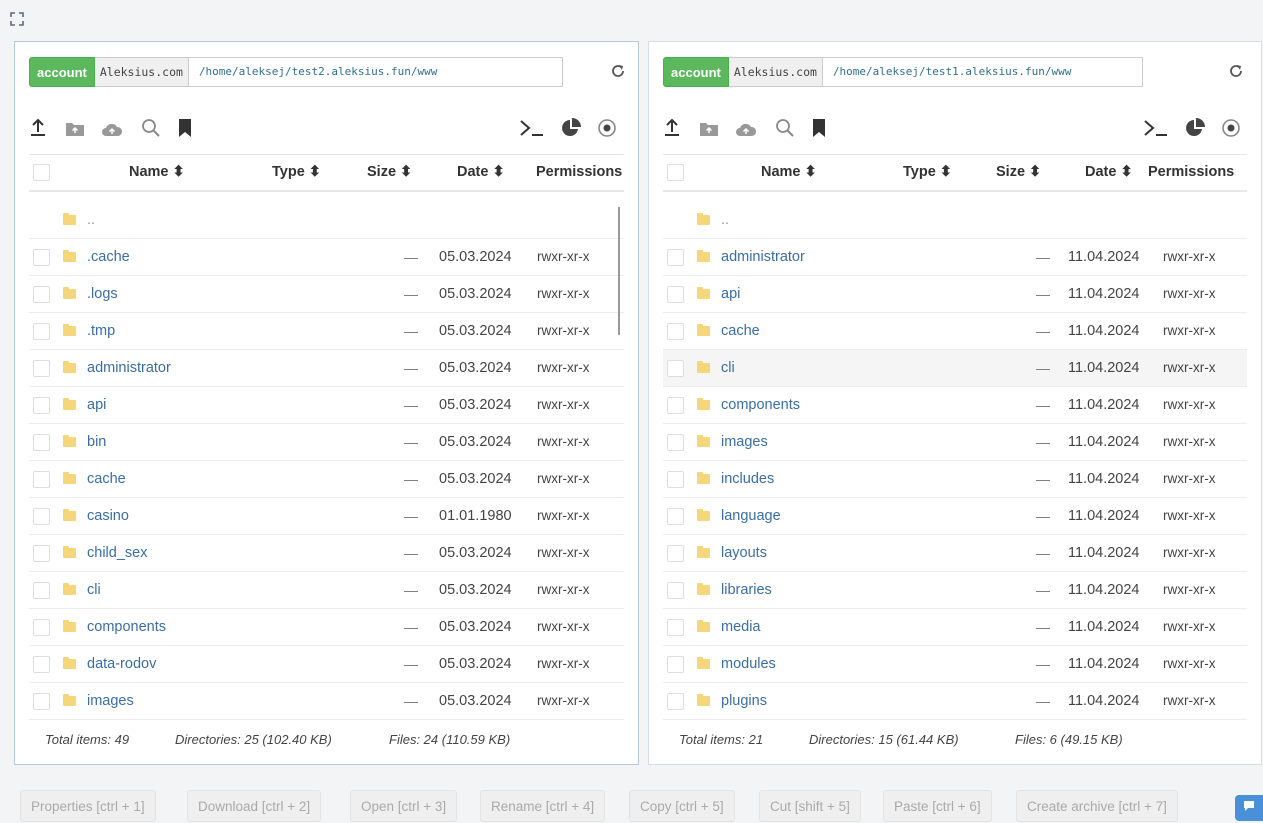 This screenshot has height=823, width=1263. Describe the element at coordinates (326, 553) in the screenshot. I see `table-row: child_sex — 05.03.2024 rwxr-xr-x` at that location.